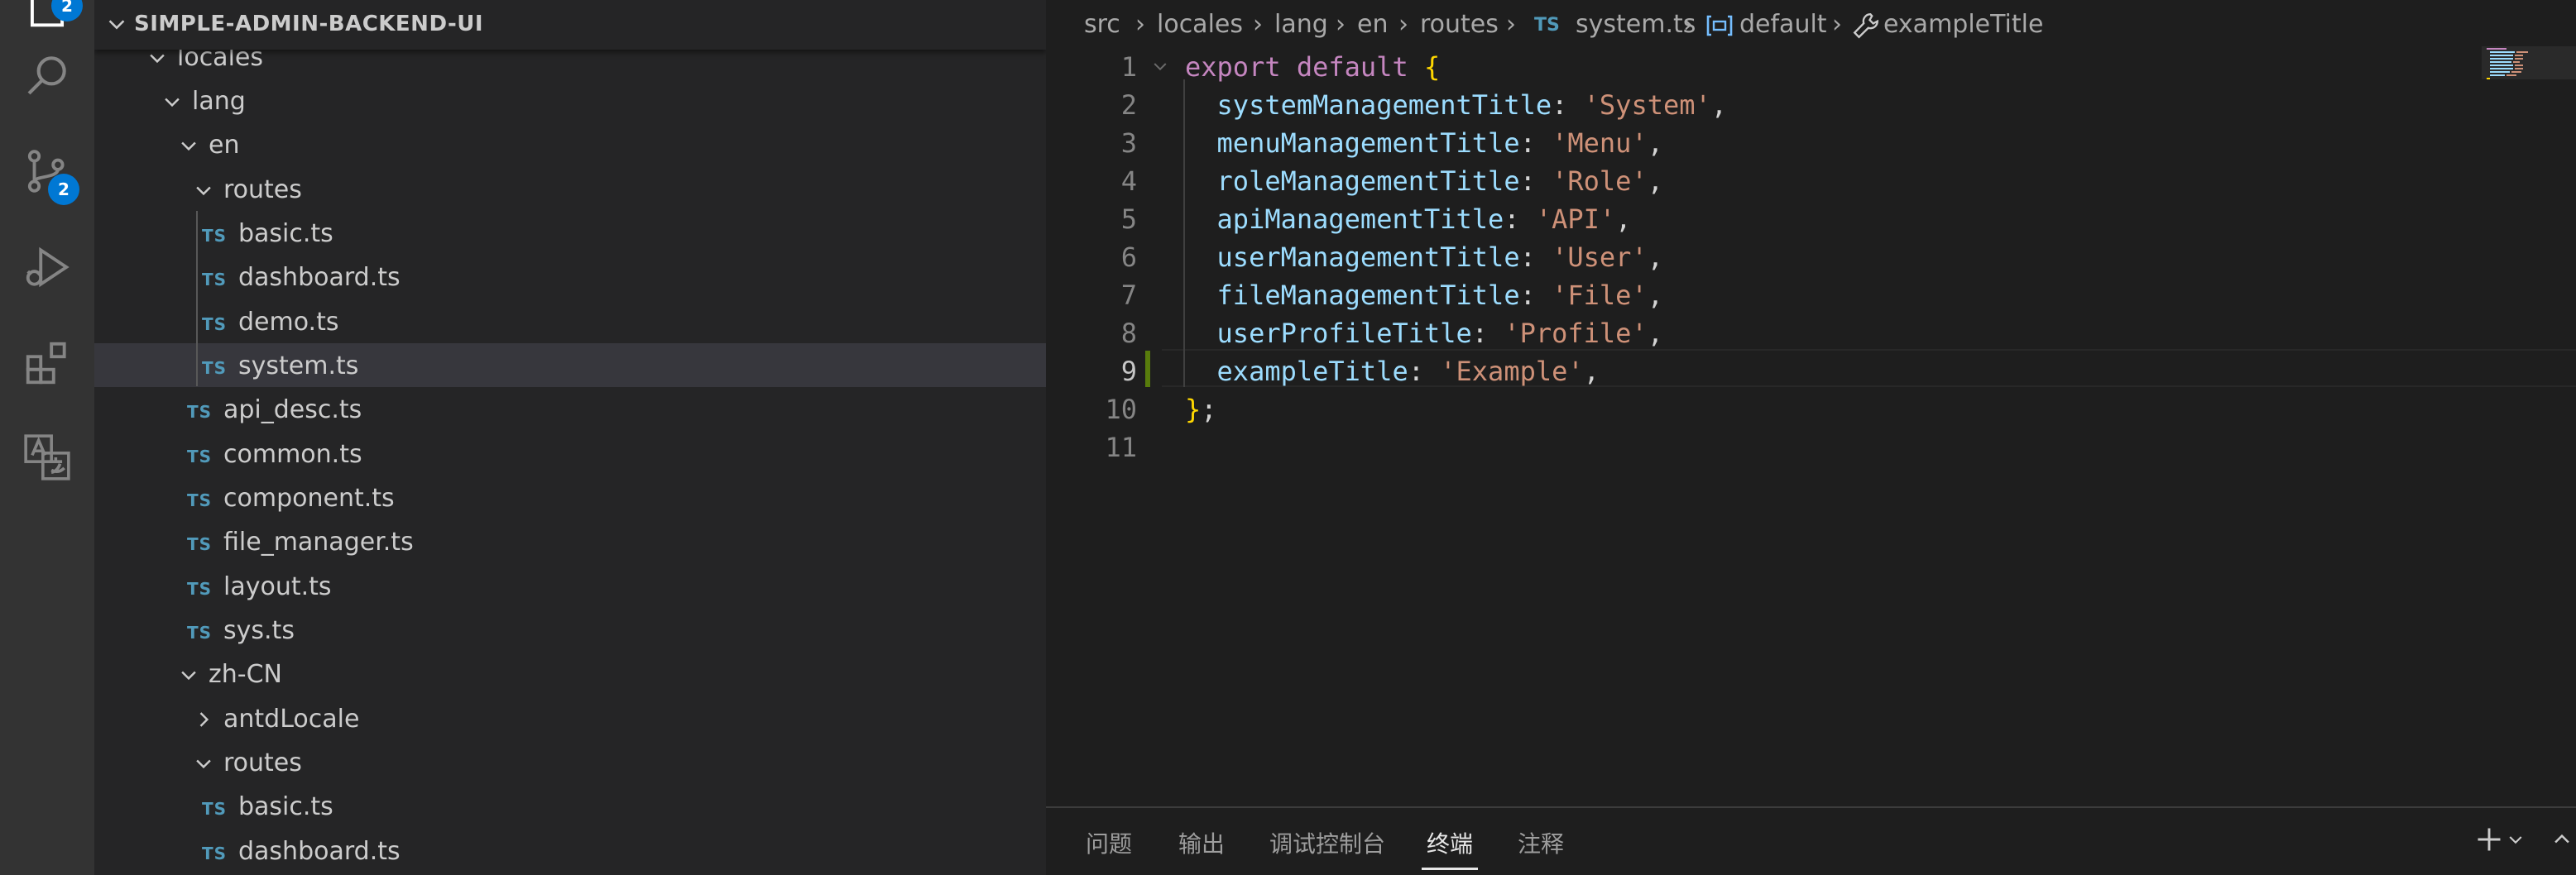  Describe the element at coordinates (47, 267) in the screenshot. I see `run-debug-icon` at that location.